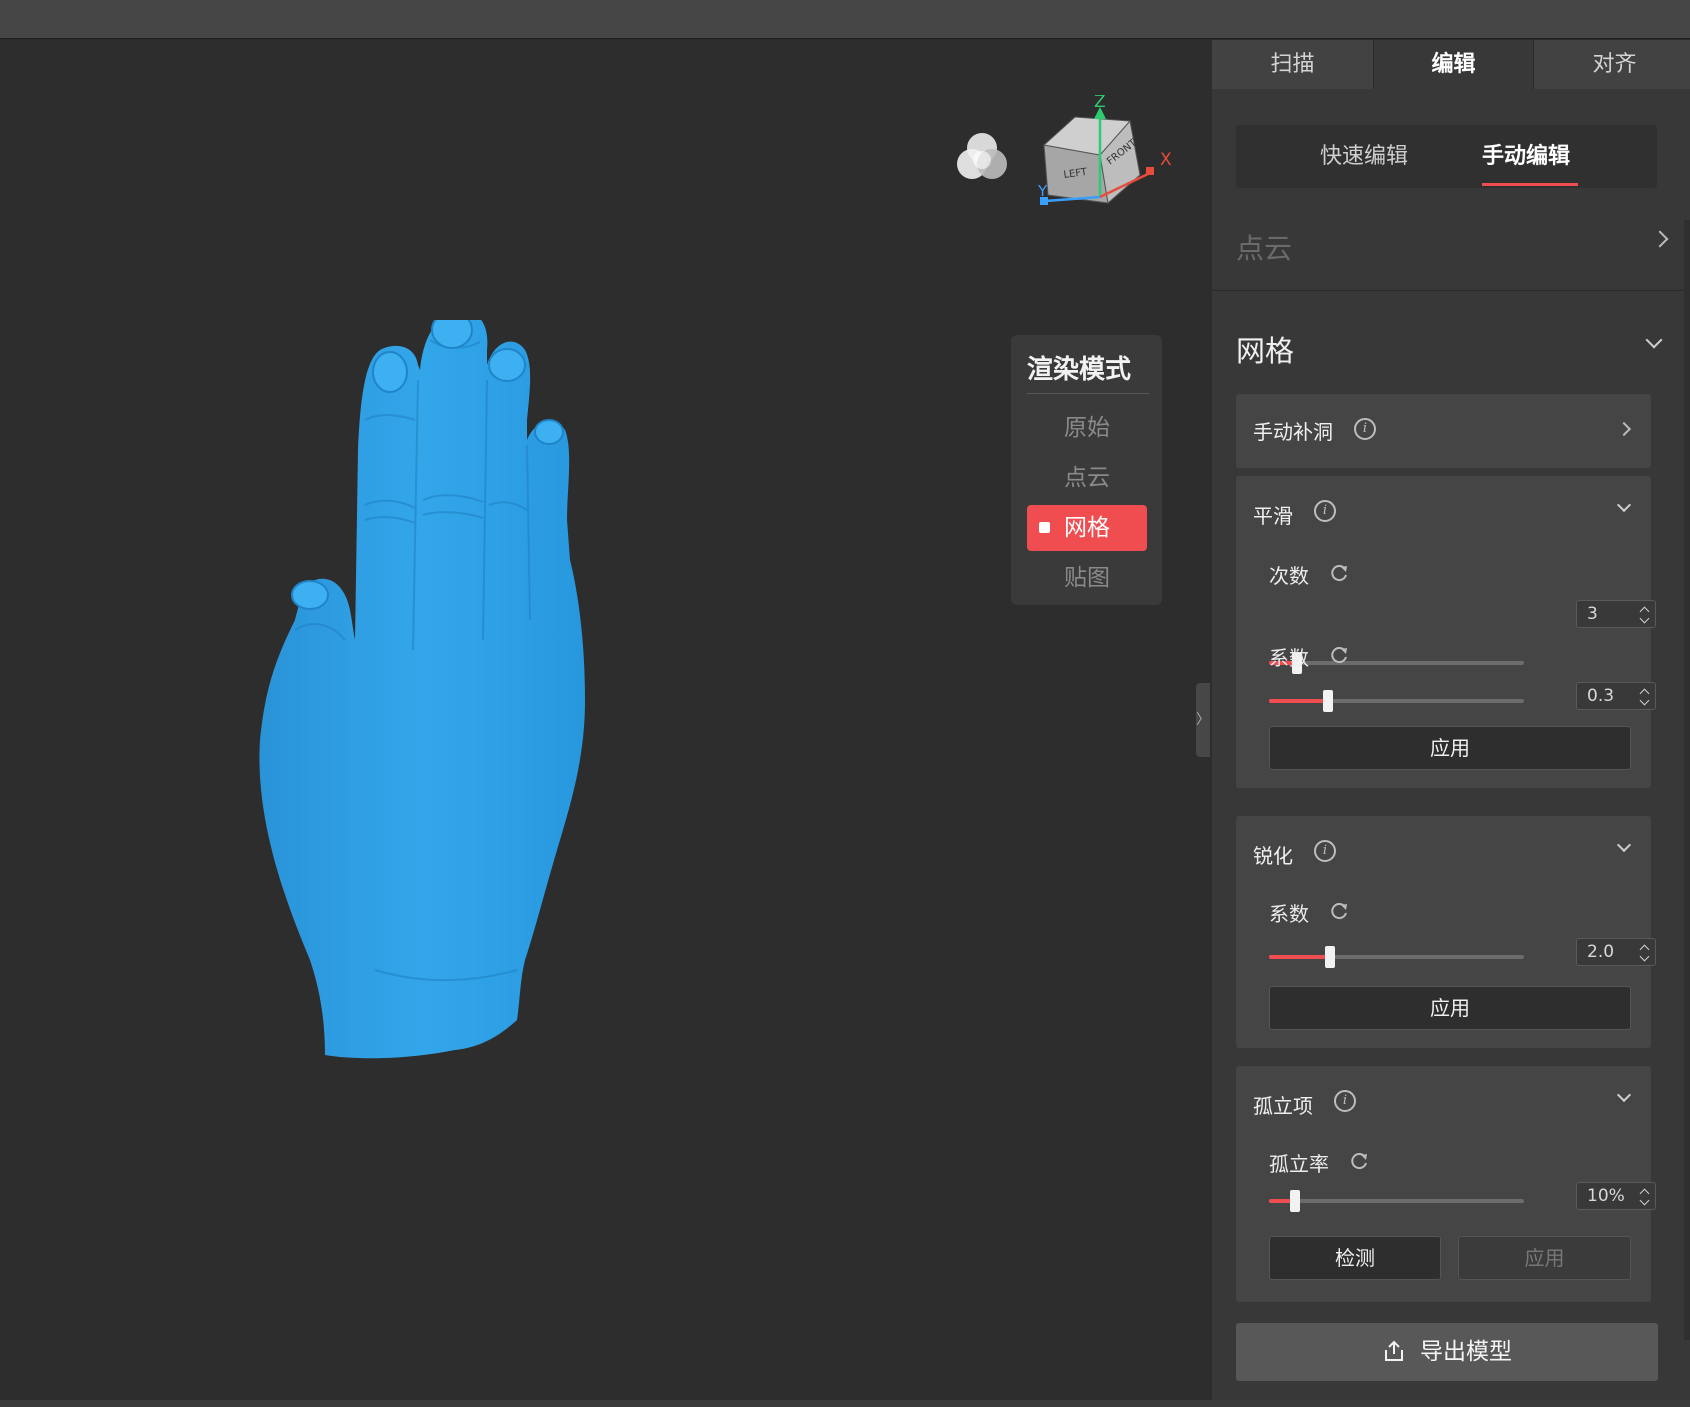 The height and width of the screenshot is (1407, 1690). What do you see at coordinates (1273, 516) in the screenshot?
I see `smooth-label: 平滑` at bounding box center [1273, 516].